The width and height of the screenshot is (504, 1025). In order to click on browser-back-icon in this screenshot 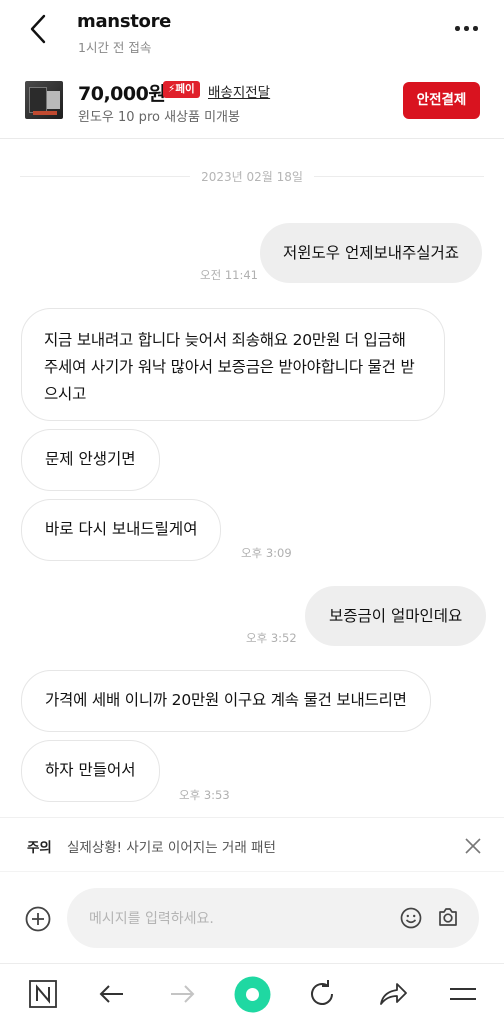, I will do `click(112, 994)`.